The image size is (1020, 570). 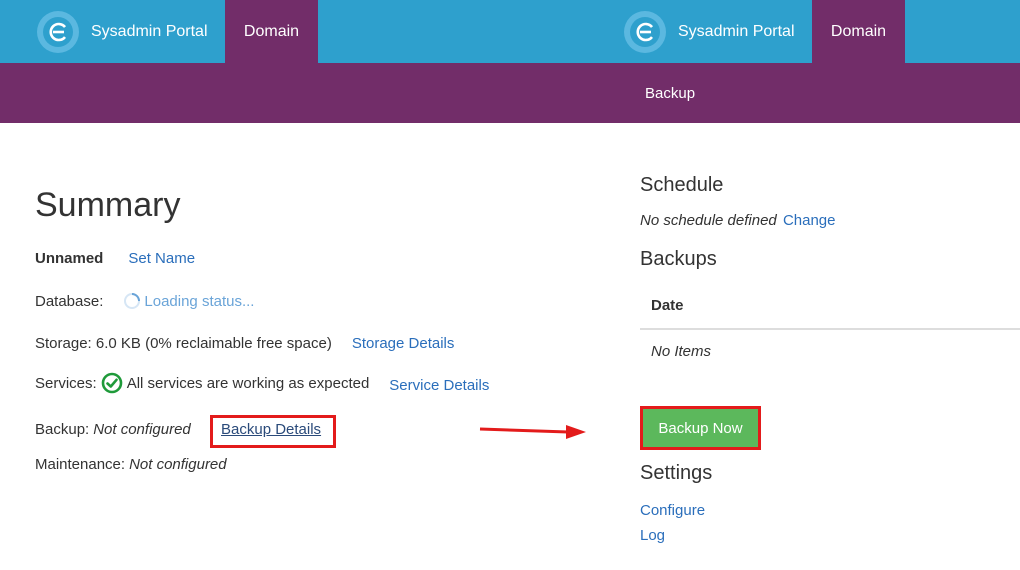 I want to click on name-value: Unnamed, so click(x=69, y=258).